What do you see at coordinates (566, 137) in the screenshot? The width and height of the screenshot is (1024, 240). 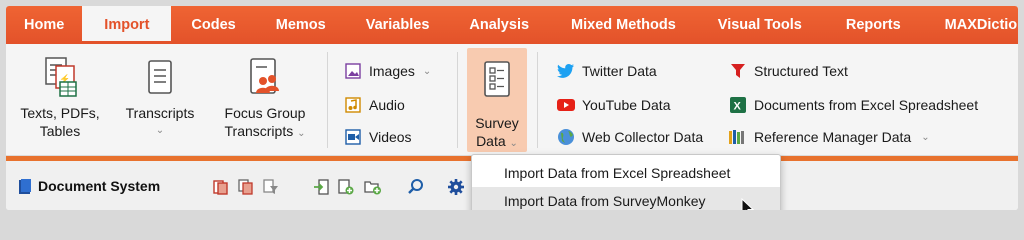 I see `globe-icon` at bounding box center [566, 137].